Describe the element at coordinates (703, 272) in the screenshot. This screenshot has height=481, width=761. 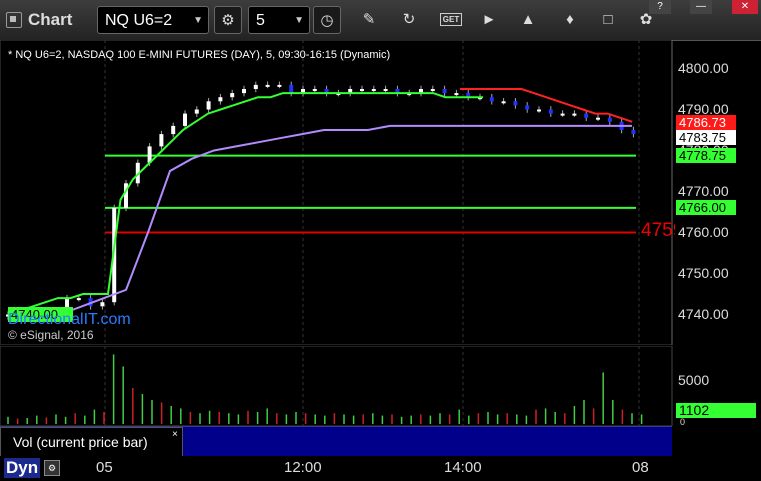
I see `price-tick: 4750.00` at that location.